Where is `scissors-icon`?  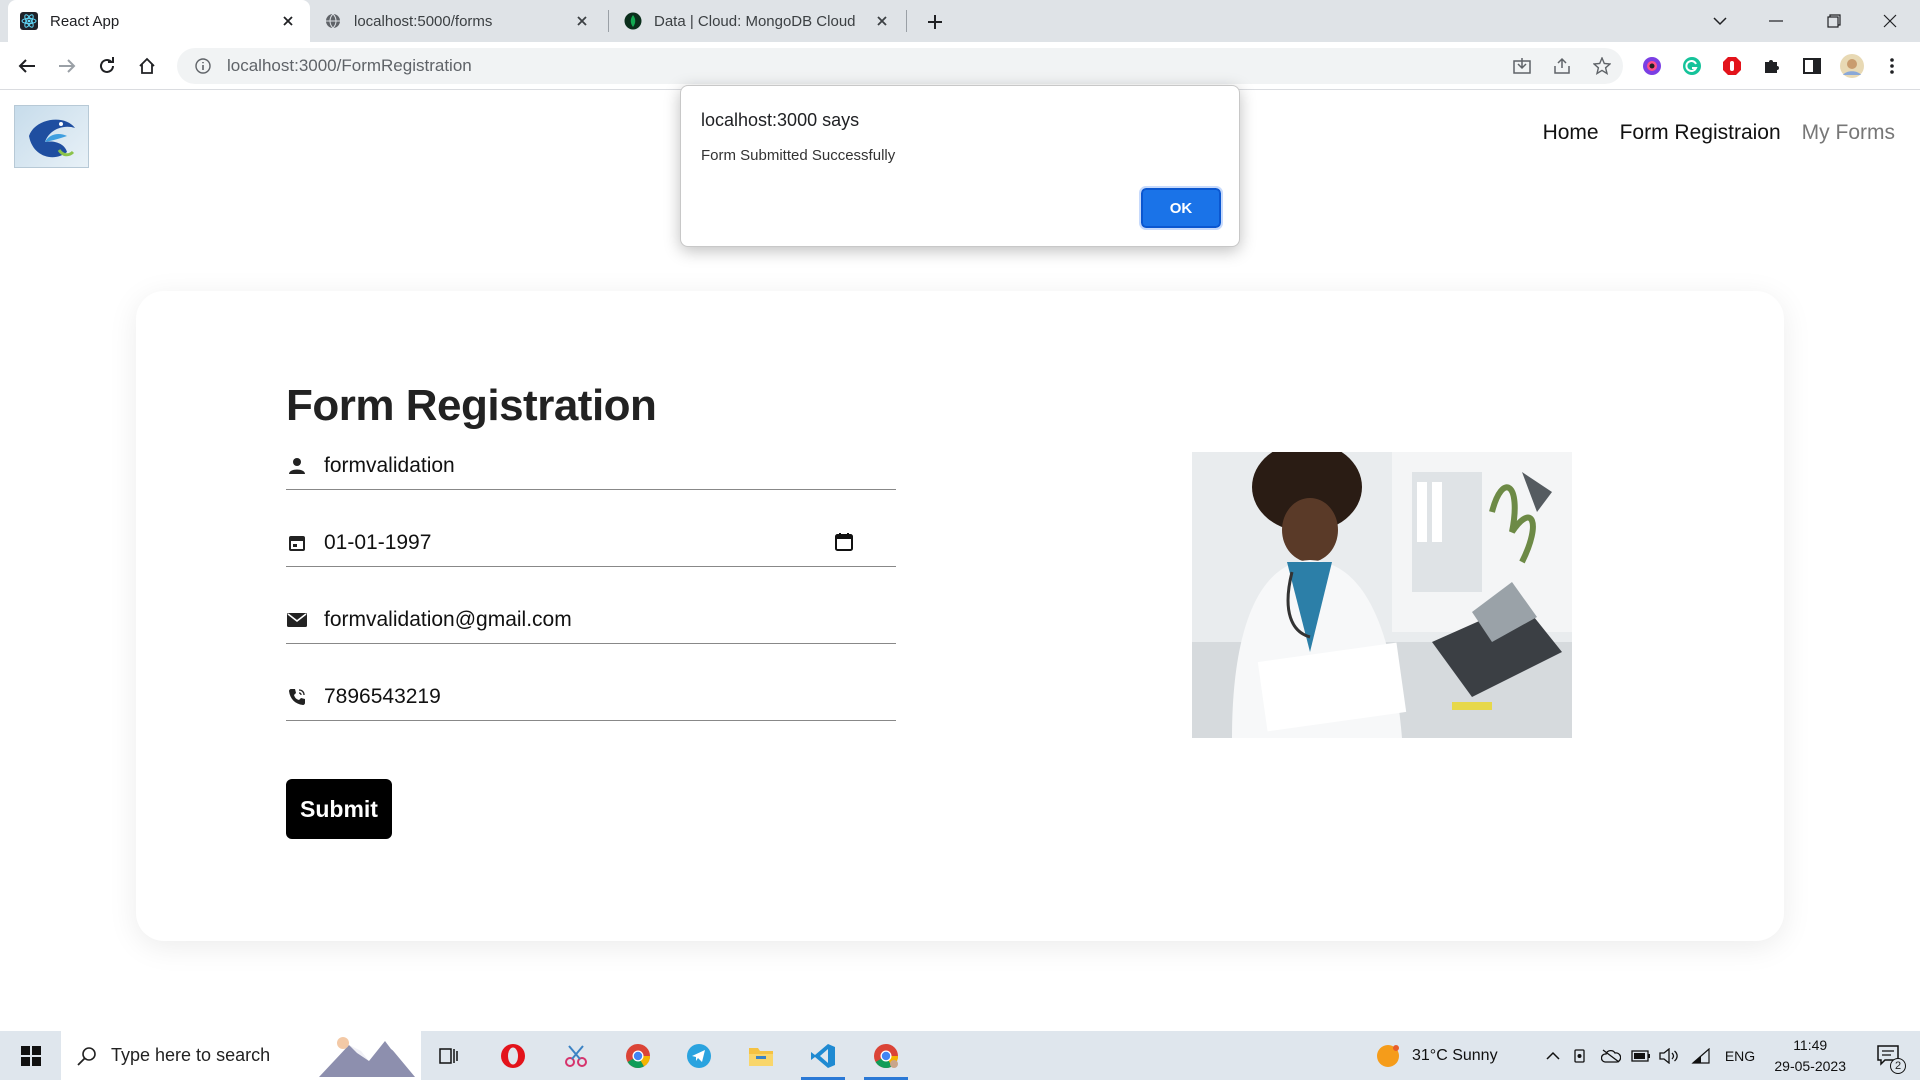 scissors-icon is located at coordinates (576, 1055).